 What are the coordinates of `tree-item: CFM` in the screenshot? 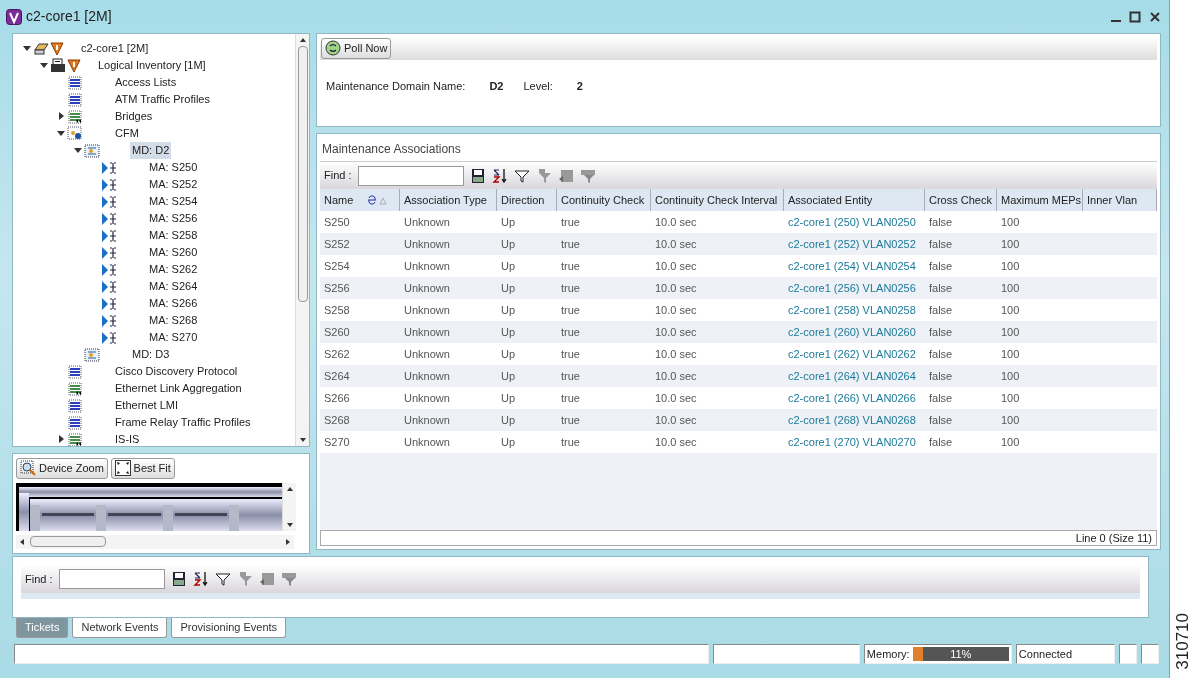 It's located at (127, 133).